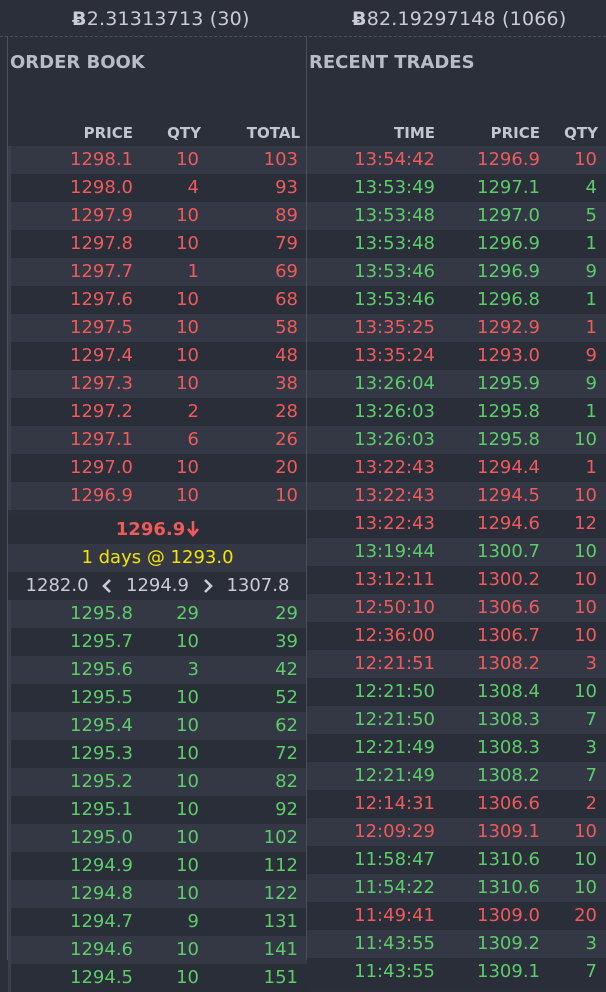  Describe the element at coordinates (157, 244) in the screenshot. I see `order-book-row: 1297.8 10 79` at that location.